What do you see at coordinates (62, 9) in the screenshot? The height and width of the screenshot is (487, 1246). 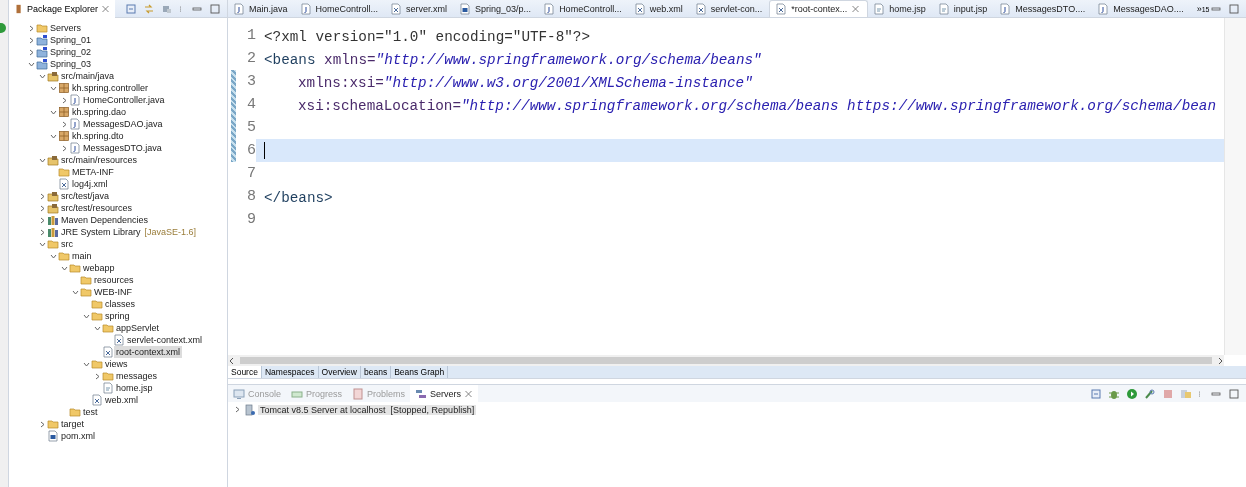 I see `view-tab: Package Explorer` at bounding box center [62, 9].